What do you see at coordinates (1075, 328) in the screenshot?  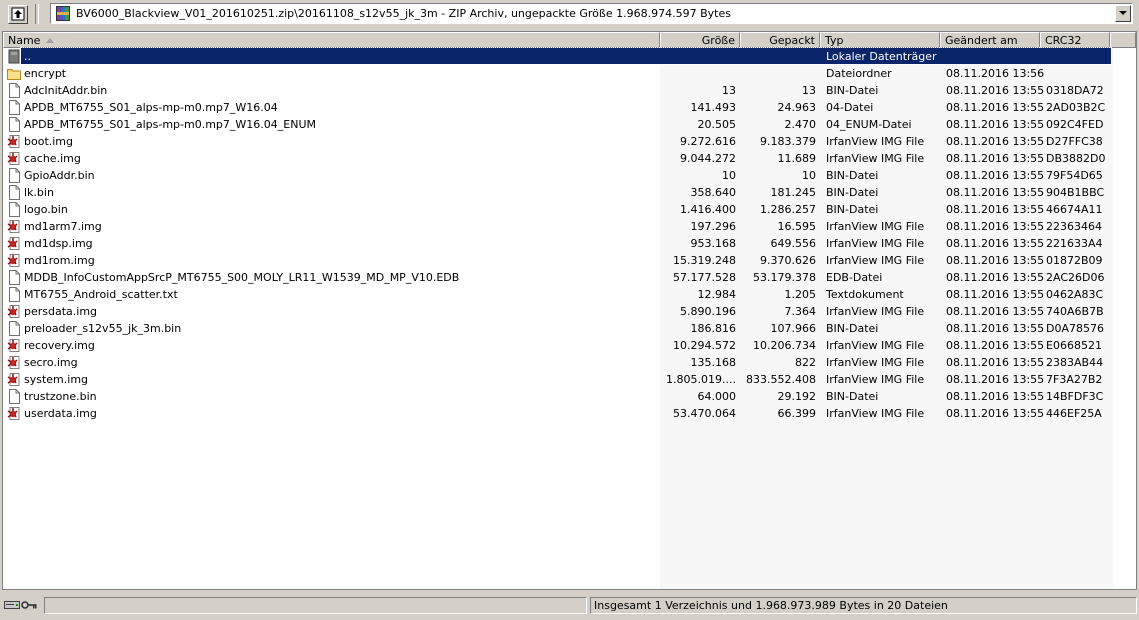 I see `cell-crc: D0A78576` at bounding box center [1075, 328].